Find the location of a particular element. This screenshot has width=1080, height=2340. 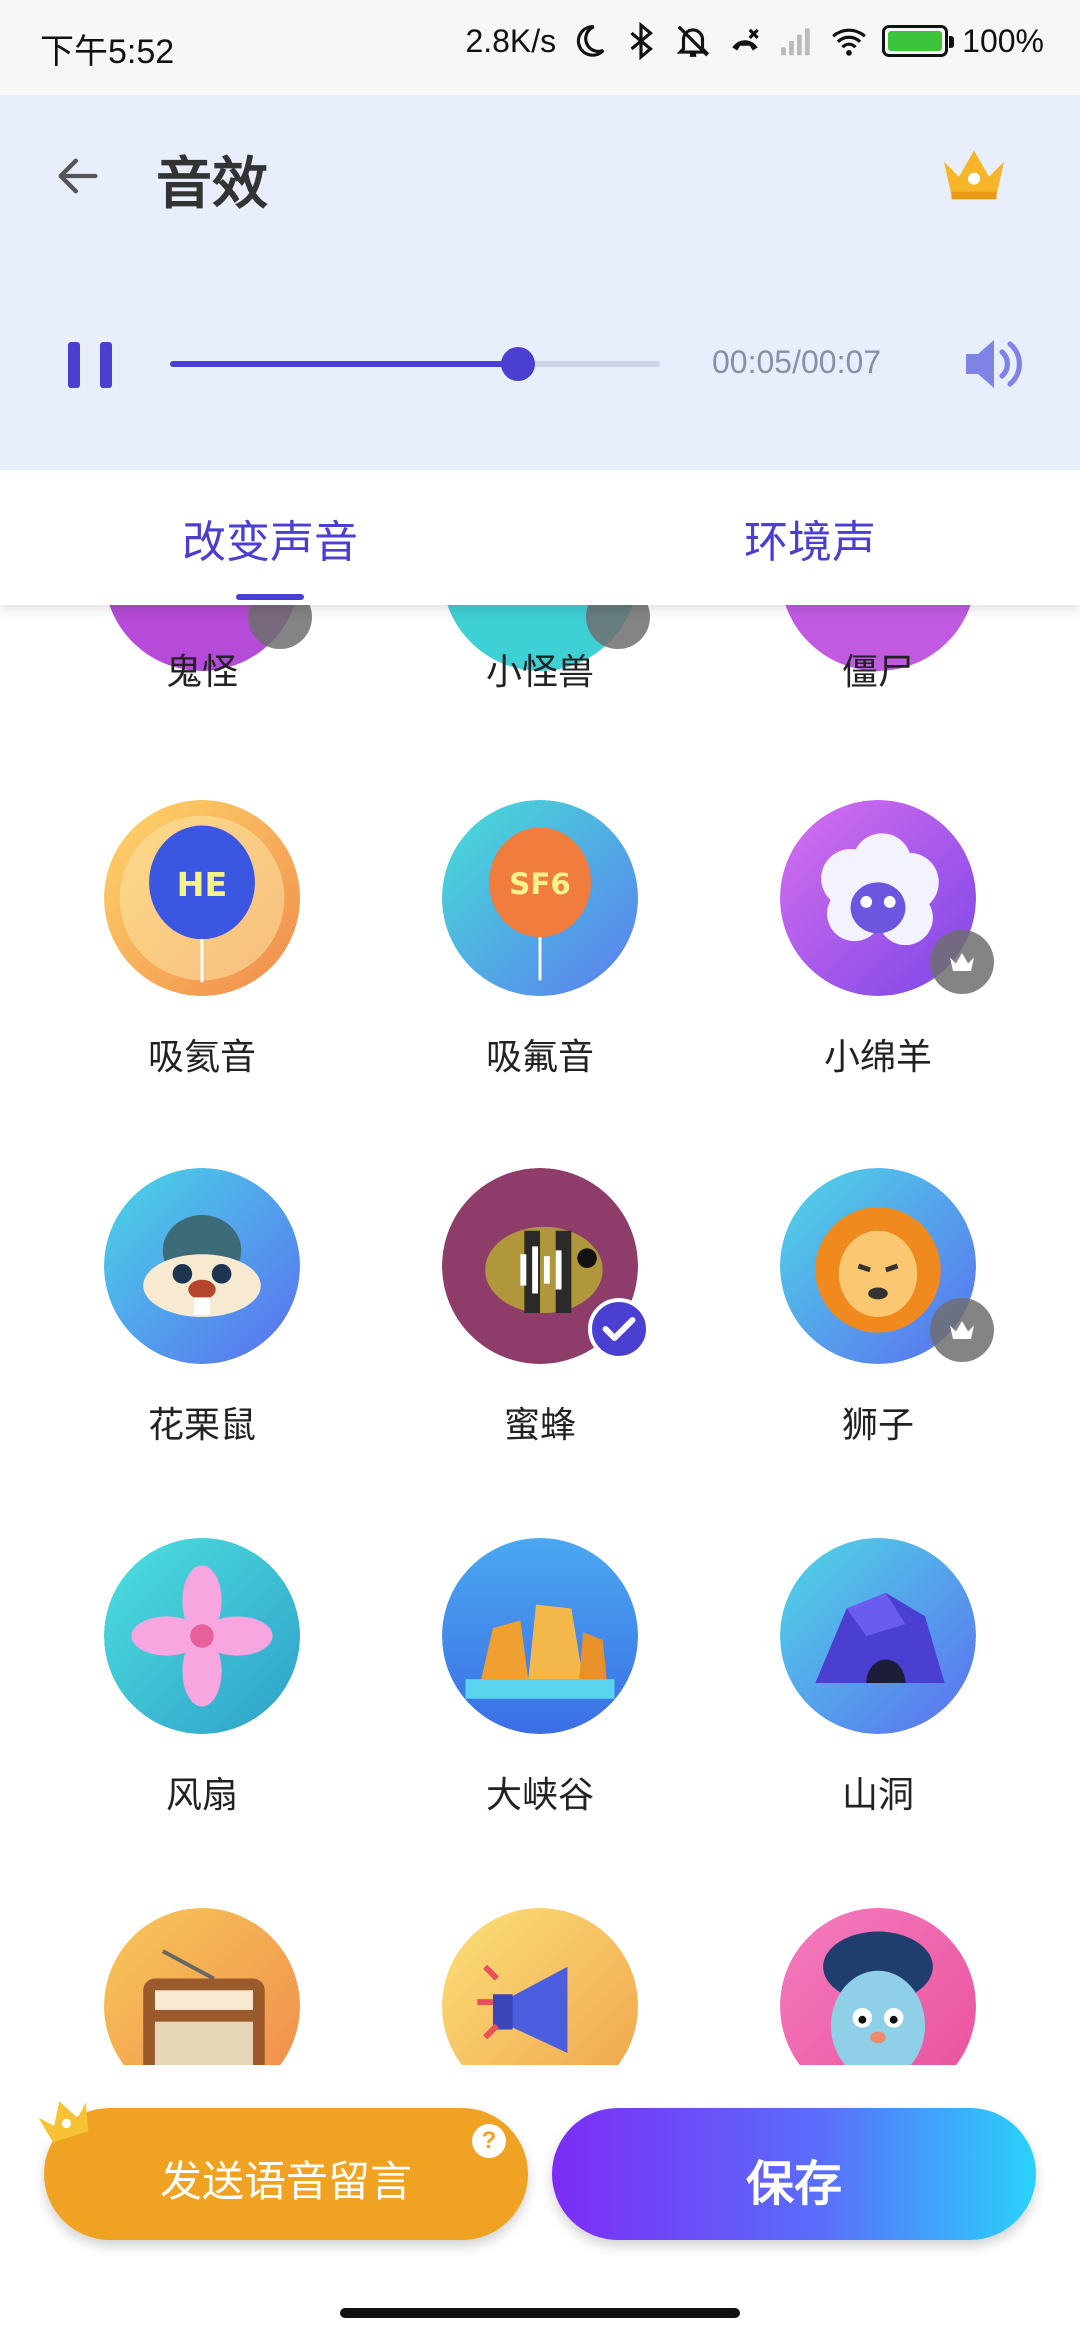

status-bar: 下午5:52 2.8K/s 100% is located at coordinates (540, 47).